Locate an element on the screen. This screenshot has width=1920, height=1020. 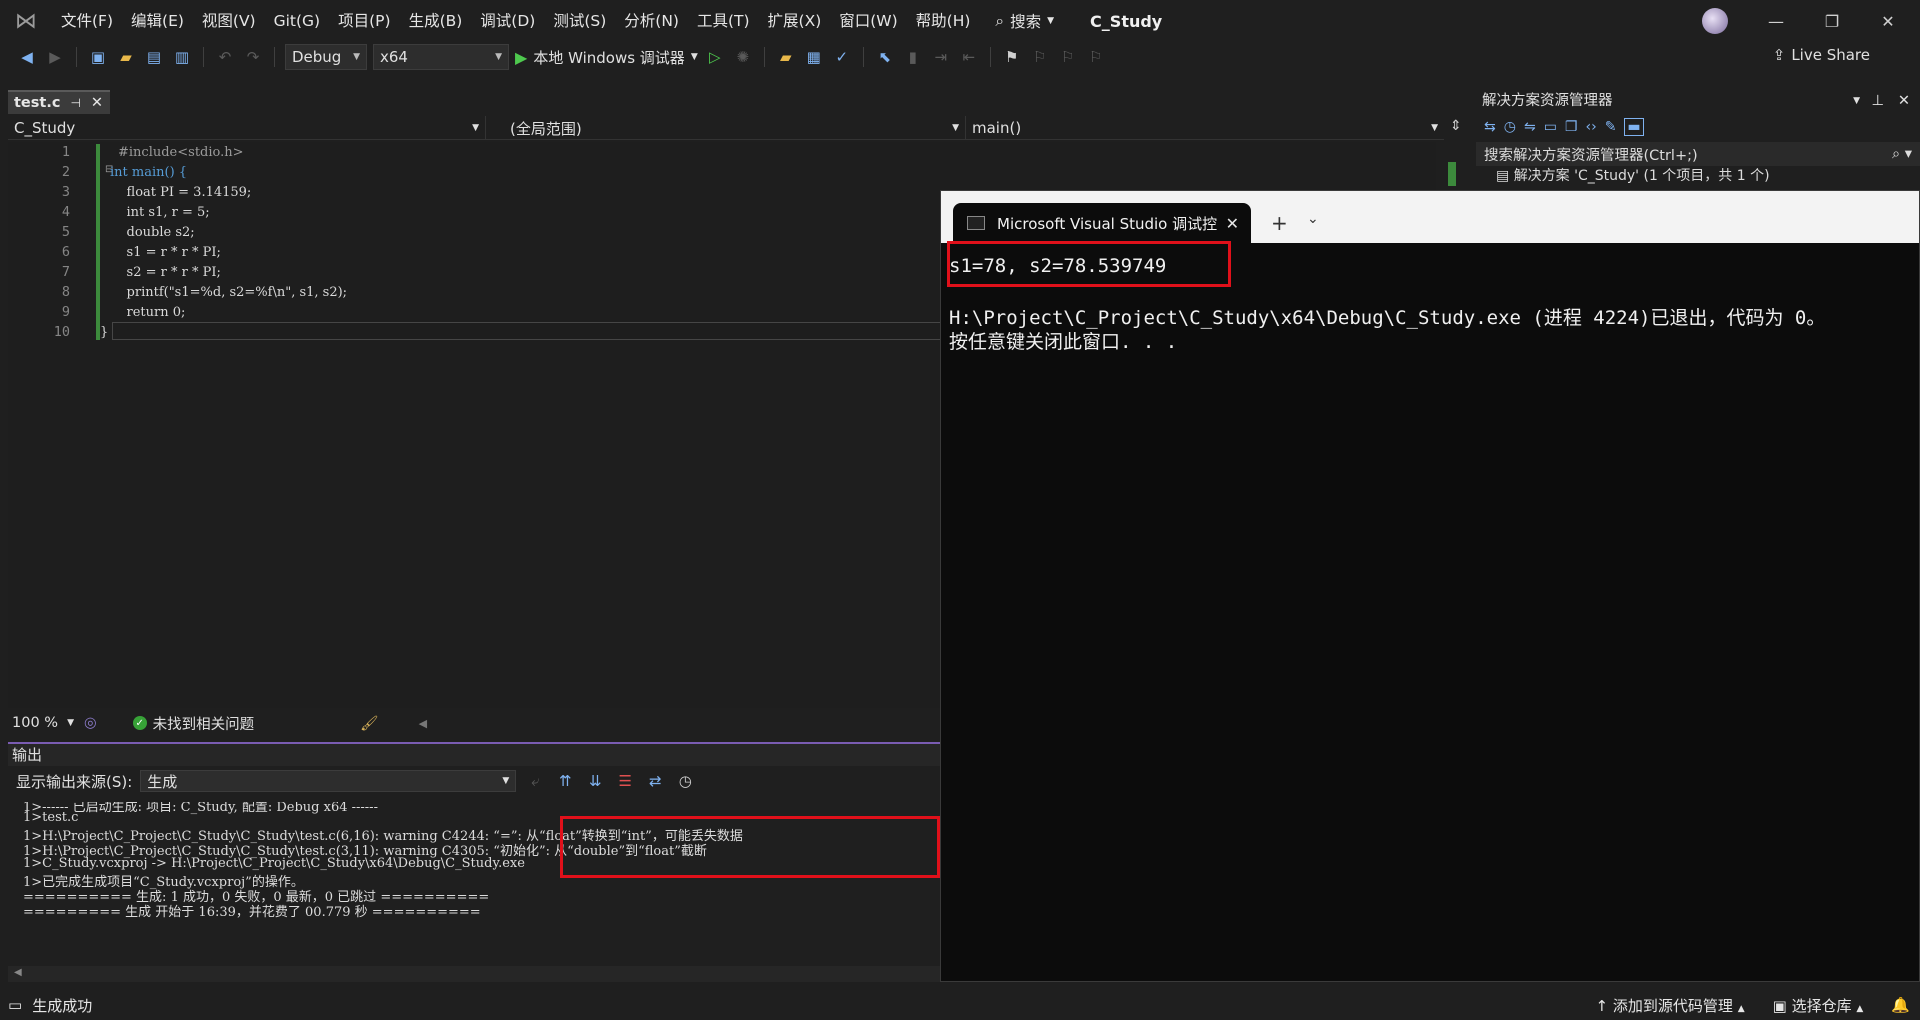
forward-icon: ▶ is located at coordinates (55, 57).